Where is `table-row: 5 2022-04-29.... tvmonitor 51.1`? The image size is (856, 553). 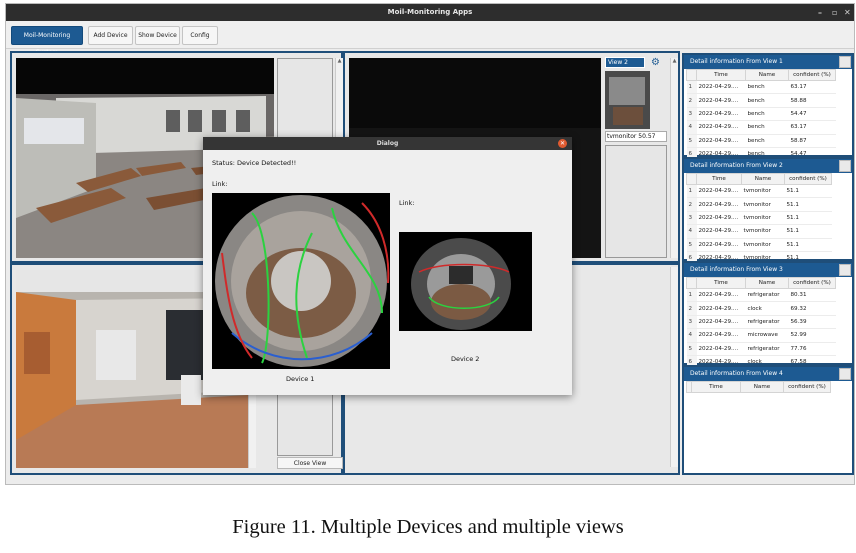 table-row: 5 2022-04-29.... tvmonitor 51.1 is located at coordinates (759, 245).